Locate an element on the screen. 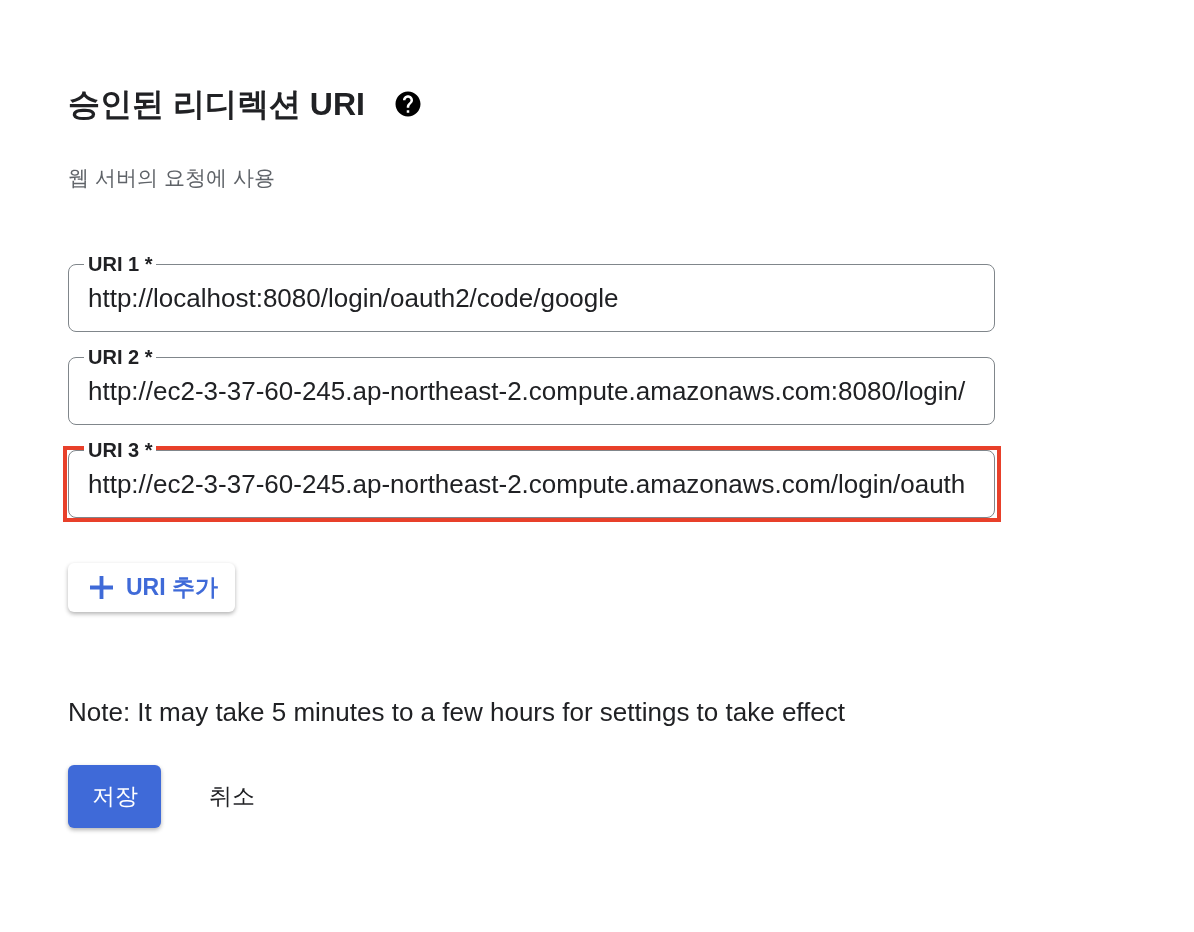  cancel-button: 취소 is located at coordinates (232, 796).